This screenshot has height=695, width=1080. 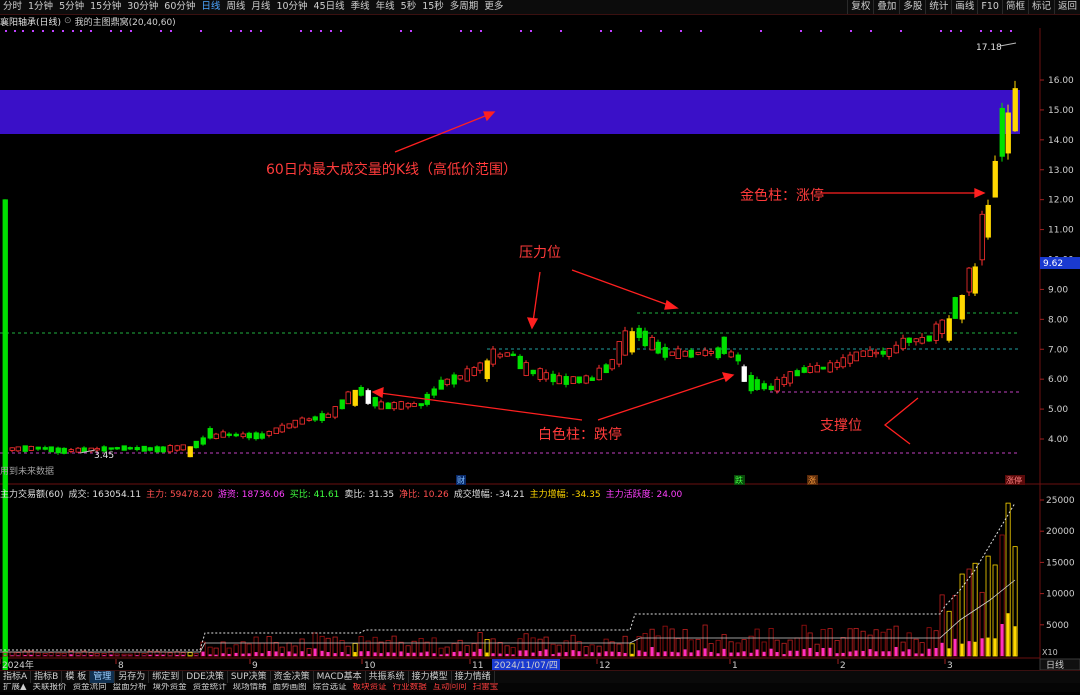 What do you see at coordinates (205, 677) in the screenshot?
I see `bottom-tab-6: DDE决策` at bounding box center [205, 677].